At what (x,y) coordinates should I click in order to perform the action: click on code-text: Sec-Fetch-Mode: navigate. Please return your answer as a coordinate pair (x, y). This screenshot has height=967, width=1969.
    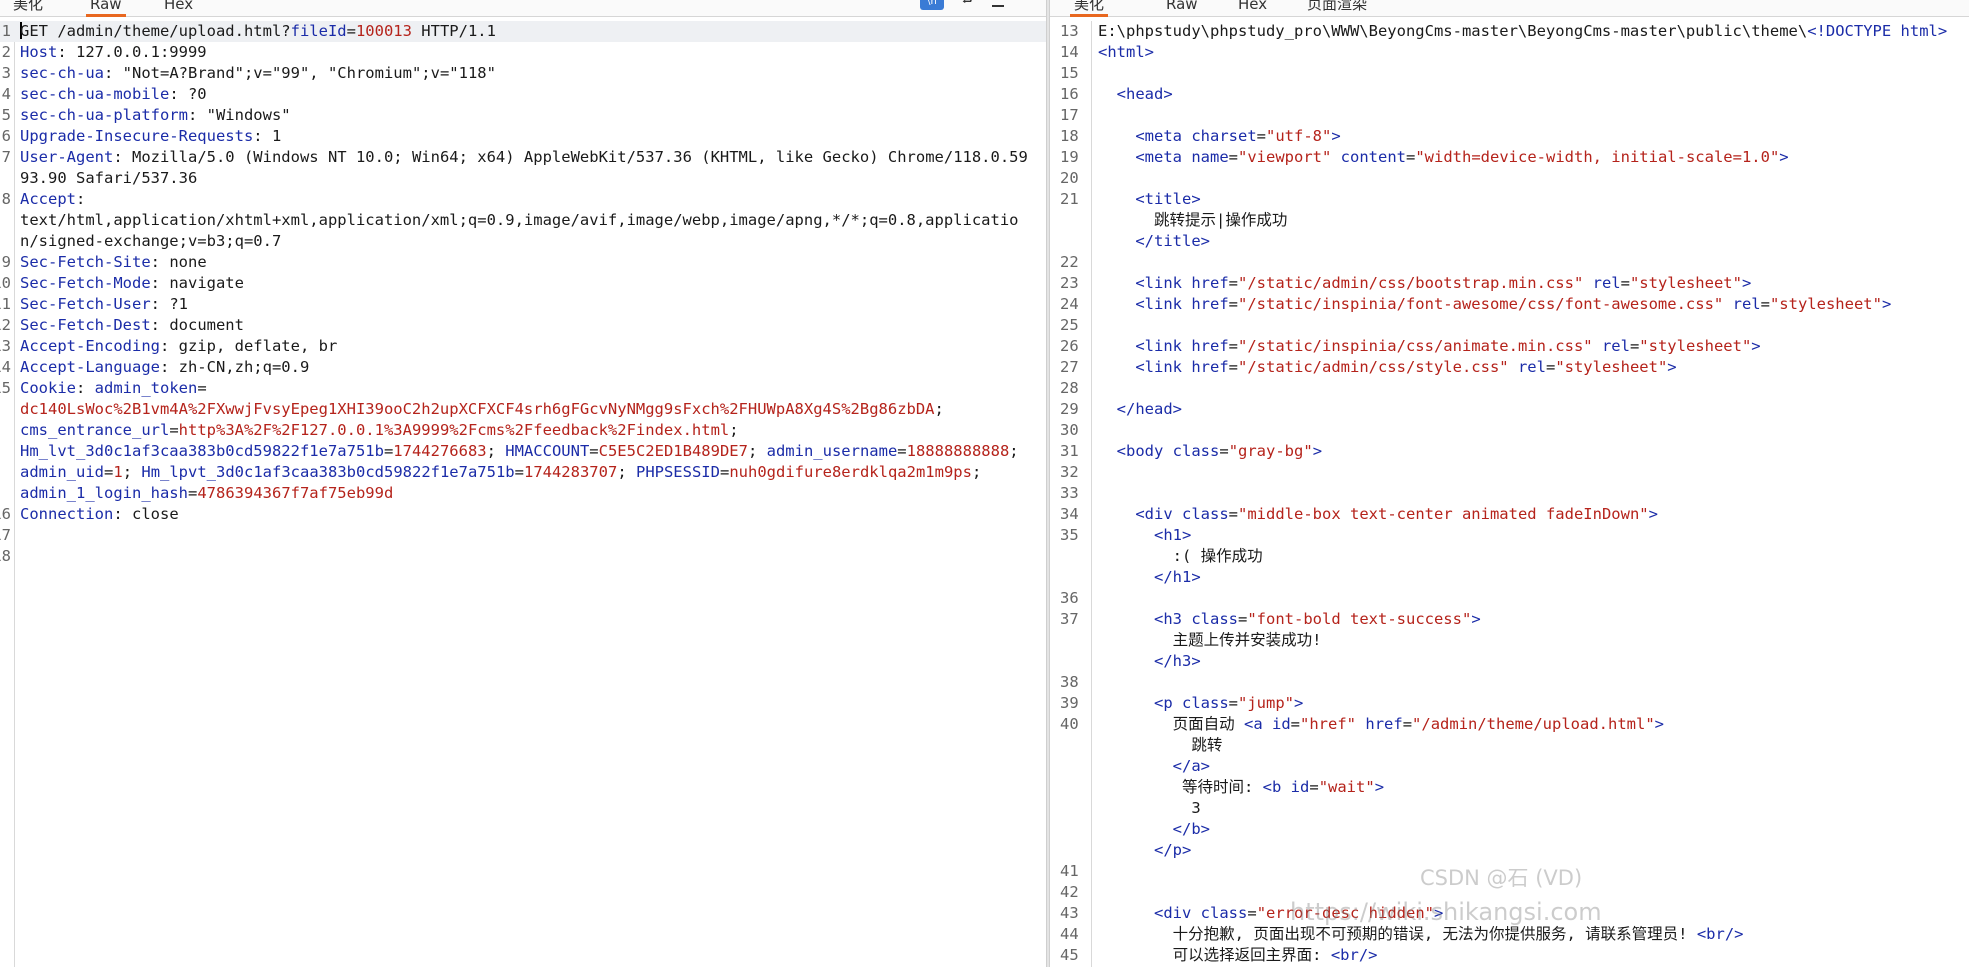
    Looking at the image, I should click on (530, 283).